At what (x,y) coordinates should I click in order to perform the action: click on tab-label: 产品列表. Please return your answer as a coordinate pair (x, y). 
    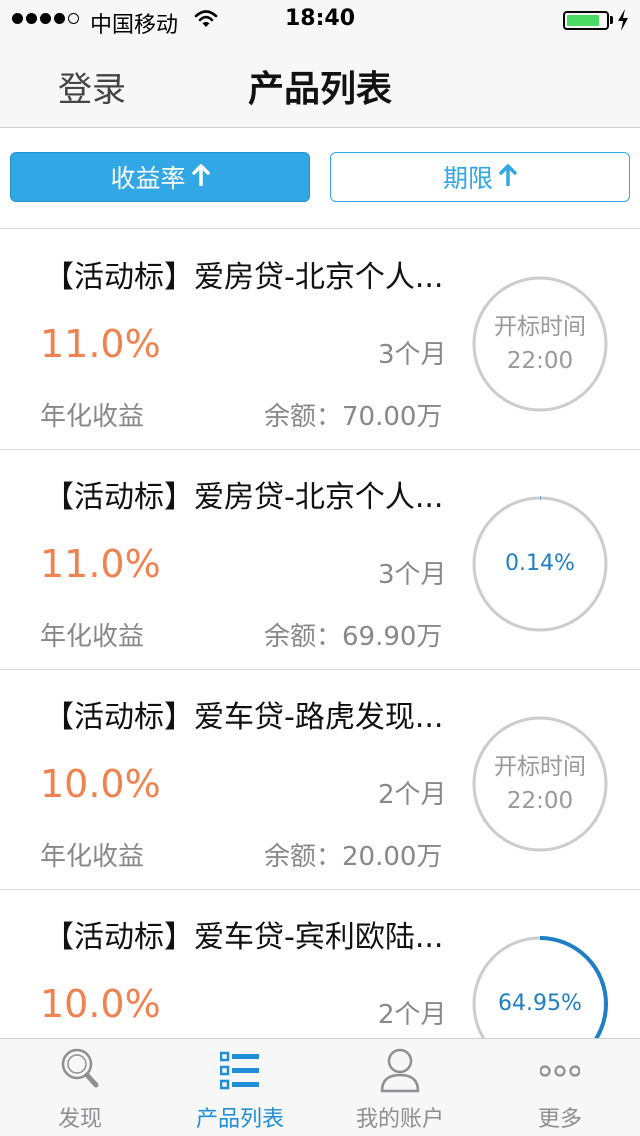
    Looking at the image, I should click on (239, 1119).